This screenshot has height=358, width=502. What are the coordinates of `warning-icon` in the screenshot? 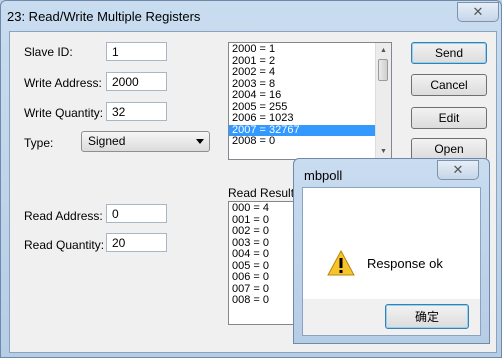 It's located at (341, 263).